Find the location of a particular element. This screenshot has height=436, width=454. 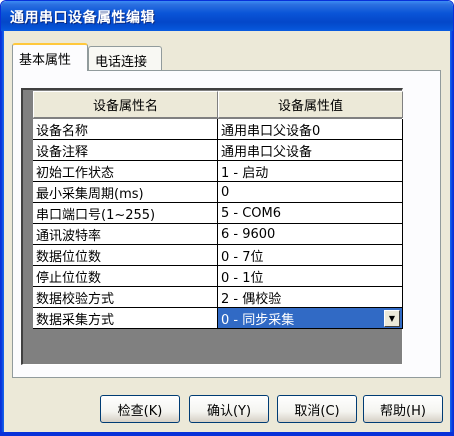

help-button: 帮助(H) is located at coordinates (403, 409).